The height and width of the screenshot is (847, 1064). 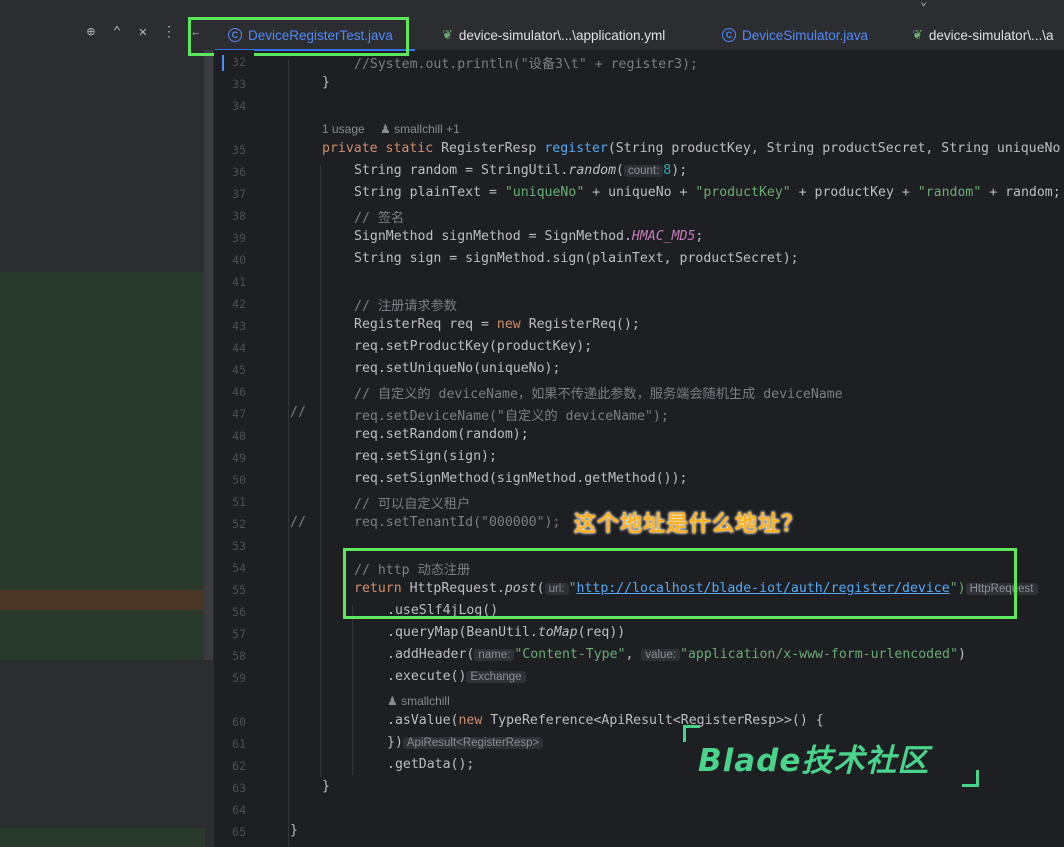 I want to click on line-number: 55, so click(x=239, y=590).